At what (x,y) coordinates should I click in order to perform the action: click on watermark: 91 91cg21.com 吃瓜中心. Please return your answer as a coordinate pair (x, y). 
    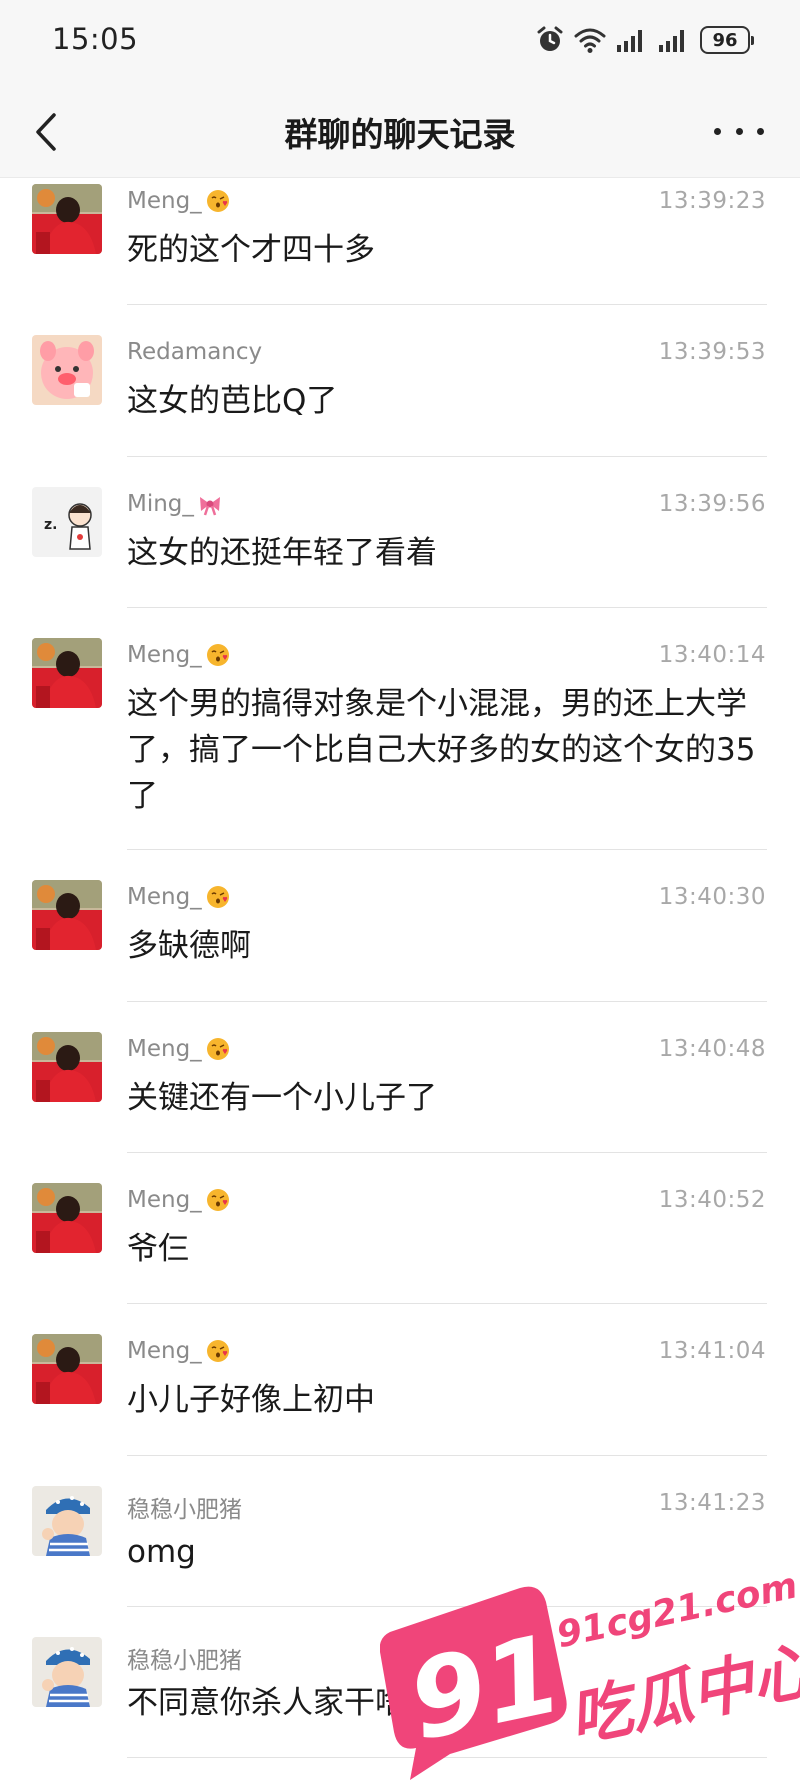
    Looking at the image, I should click on (589, 1664).